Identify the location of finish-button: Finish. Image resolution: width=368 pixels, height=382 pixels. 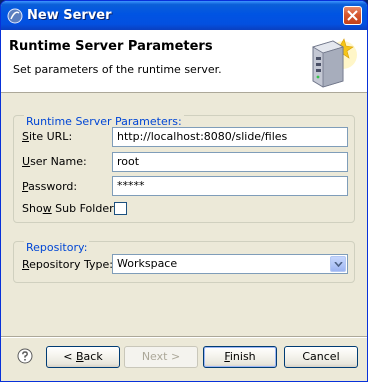
(240, 357).